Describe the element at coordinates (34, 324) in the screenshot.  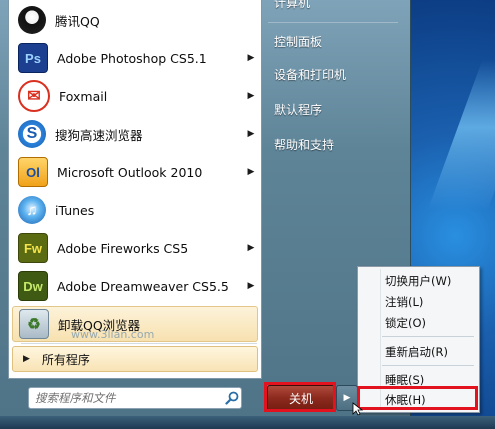
I see `recycle-bin-icon: ♻` at that location.